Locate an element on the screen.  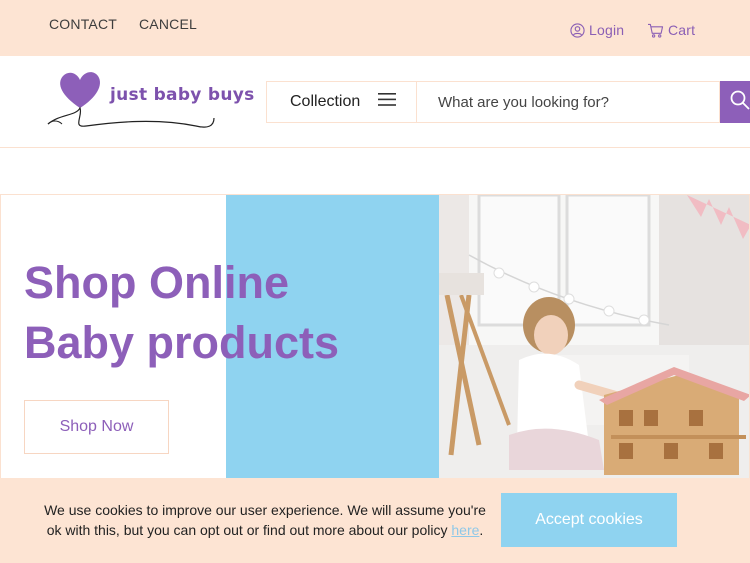
contact-link: CONTACT is located at coordinates (83, 24).